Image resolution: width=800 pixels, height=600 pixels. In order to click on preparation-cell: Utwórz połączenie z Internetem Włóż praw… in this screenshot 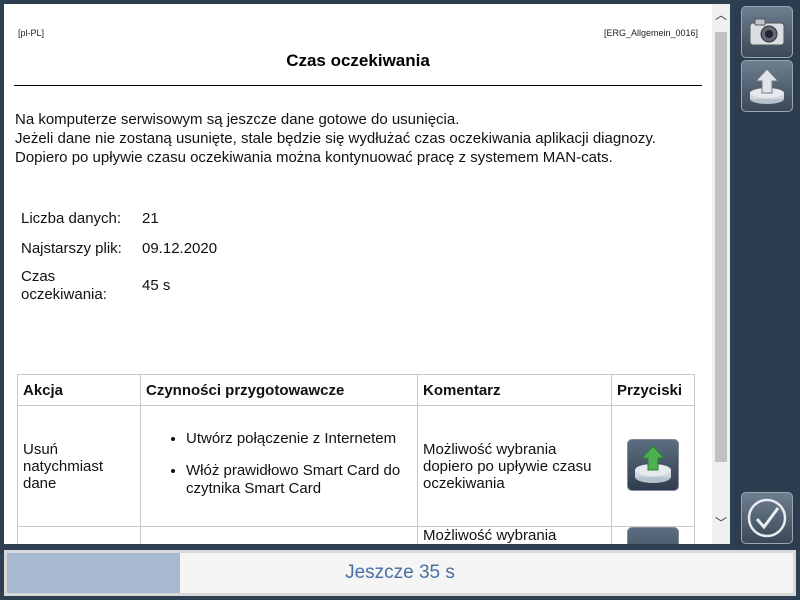, I will do `click(279, 466)`.